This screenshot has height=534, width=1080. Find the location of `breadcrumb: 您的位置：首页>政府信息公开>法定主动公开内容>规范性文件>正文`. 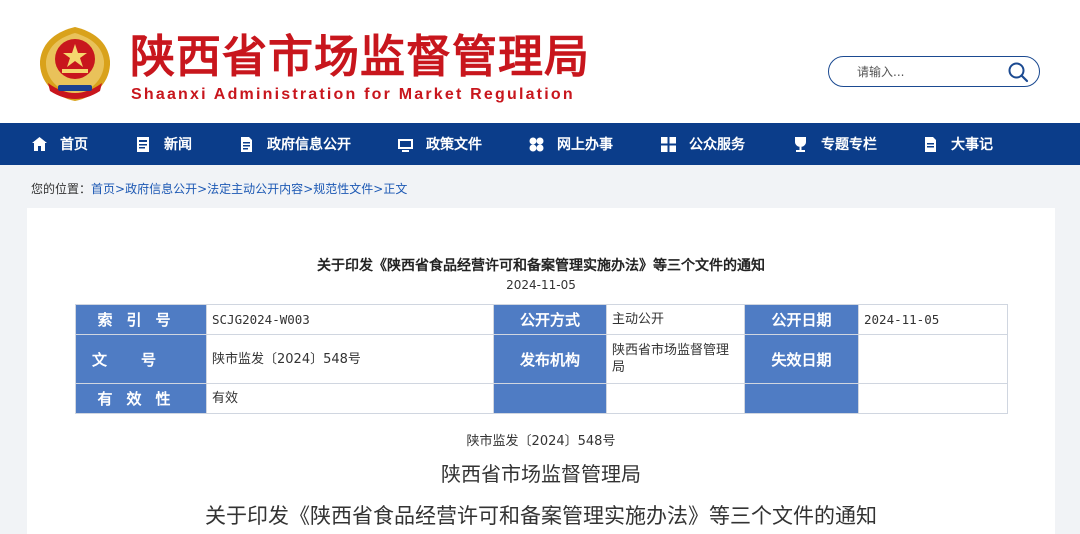

breadcrumb: 您的位置：首页>政府信息公开>法定主动公开内容>规范性文件>正文 is located at coordinates (219, 188).